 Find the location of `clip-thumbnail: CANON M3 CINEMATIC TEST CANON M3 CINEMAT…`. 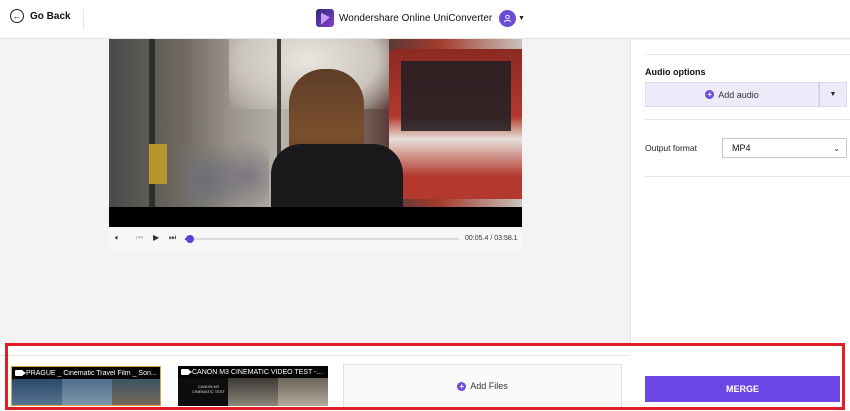

clip-thumbnail: CANON M3 CINEMATIC TEST CANON M3 CINEMAT… is located at coordinates (253, 386).